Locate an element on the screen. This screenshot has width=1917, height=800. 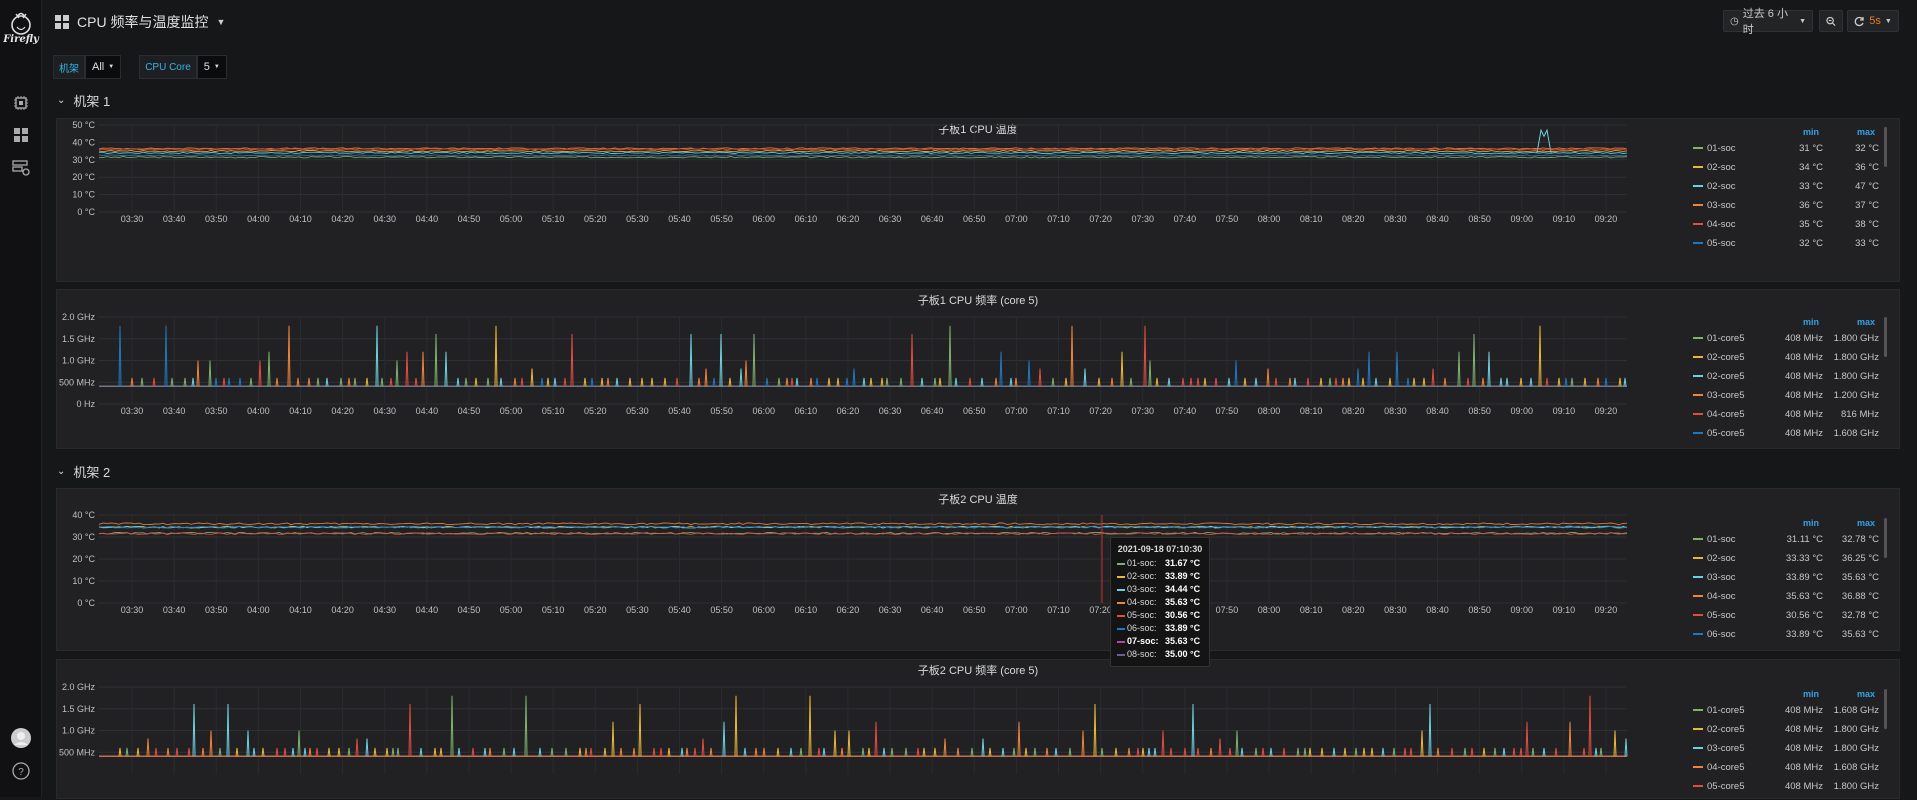
x-tick-label: 03:30 is located at coordinates (132, 219).